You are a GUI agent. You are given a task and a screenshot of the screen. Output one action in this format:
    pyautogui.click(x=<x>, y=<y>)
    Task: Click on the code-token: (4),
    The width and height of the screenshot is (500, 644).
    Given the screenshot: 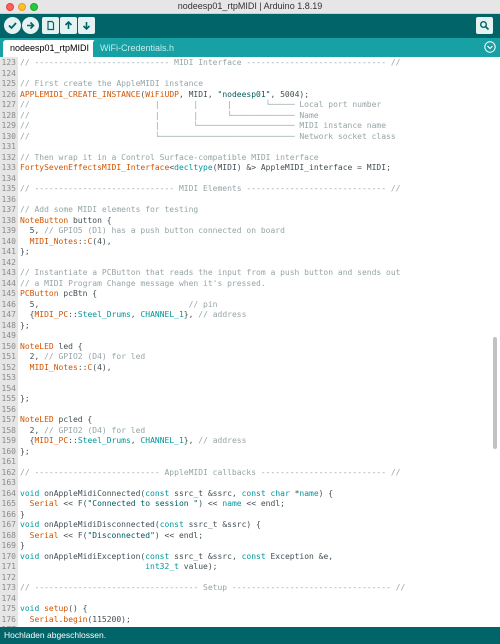 What is the action you would take?
    pyautogui.click(x=102, y=367)
    